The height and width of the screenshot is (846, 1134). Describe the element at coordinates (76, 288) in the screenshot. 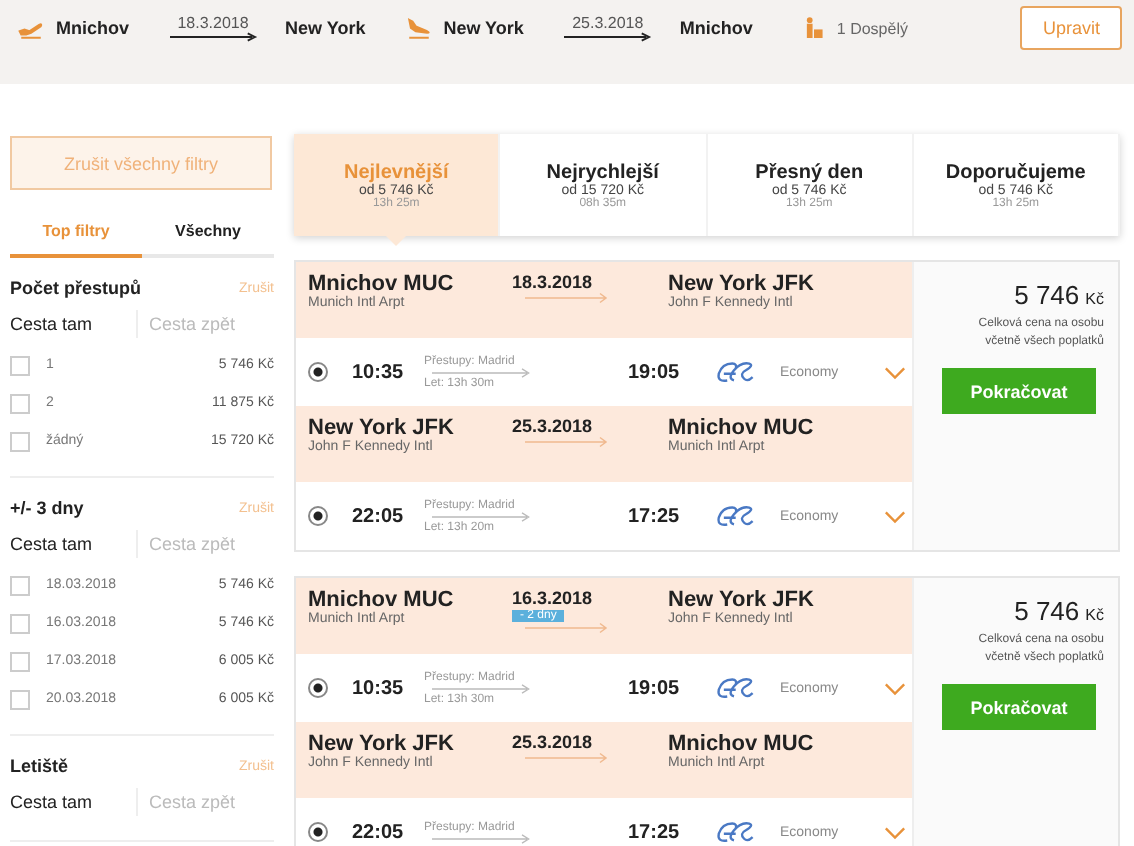

I see `filter-title: Počet přestupů` at that location.